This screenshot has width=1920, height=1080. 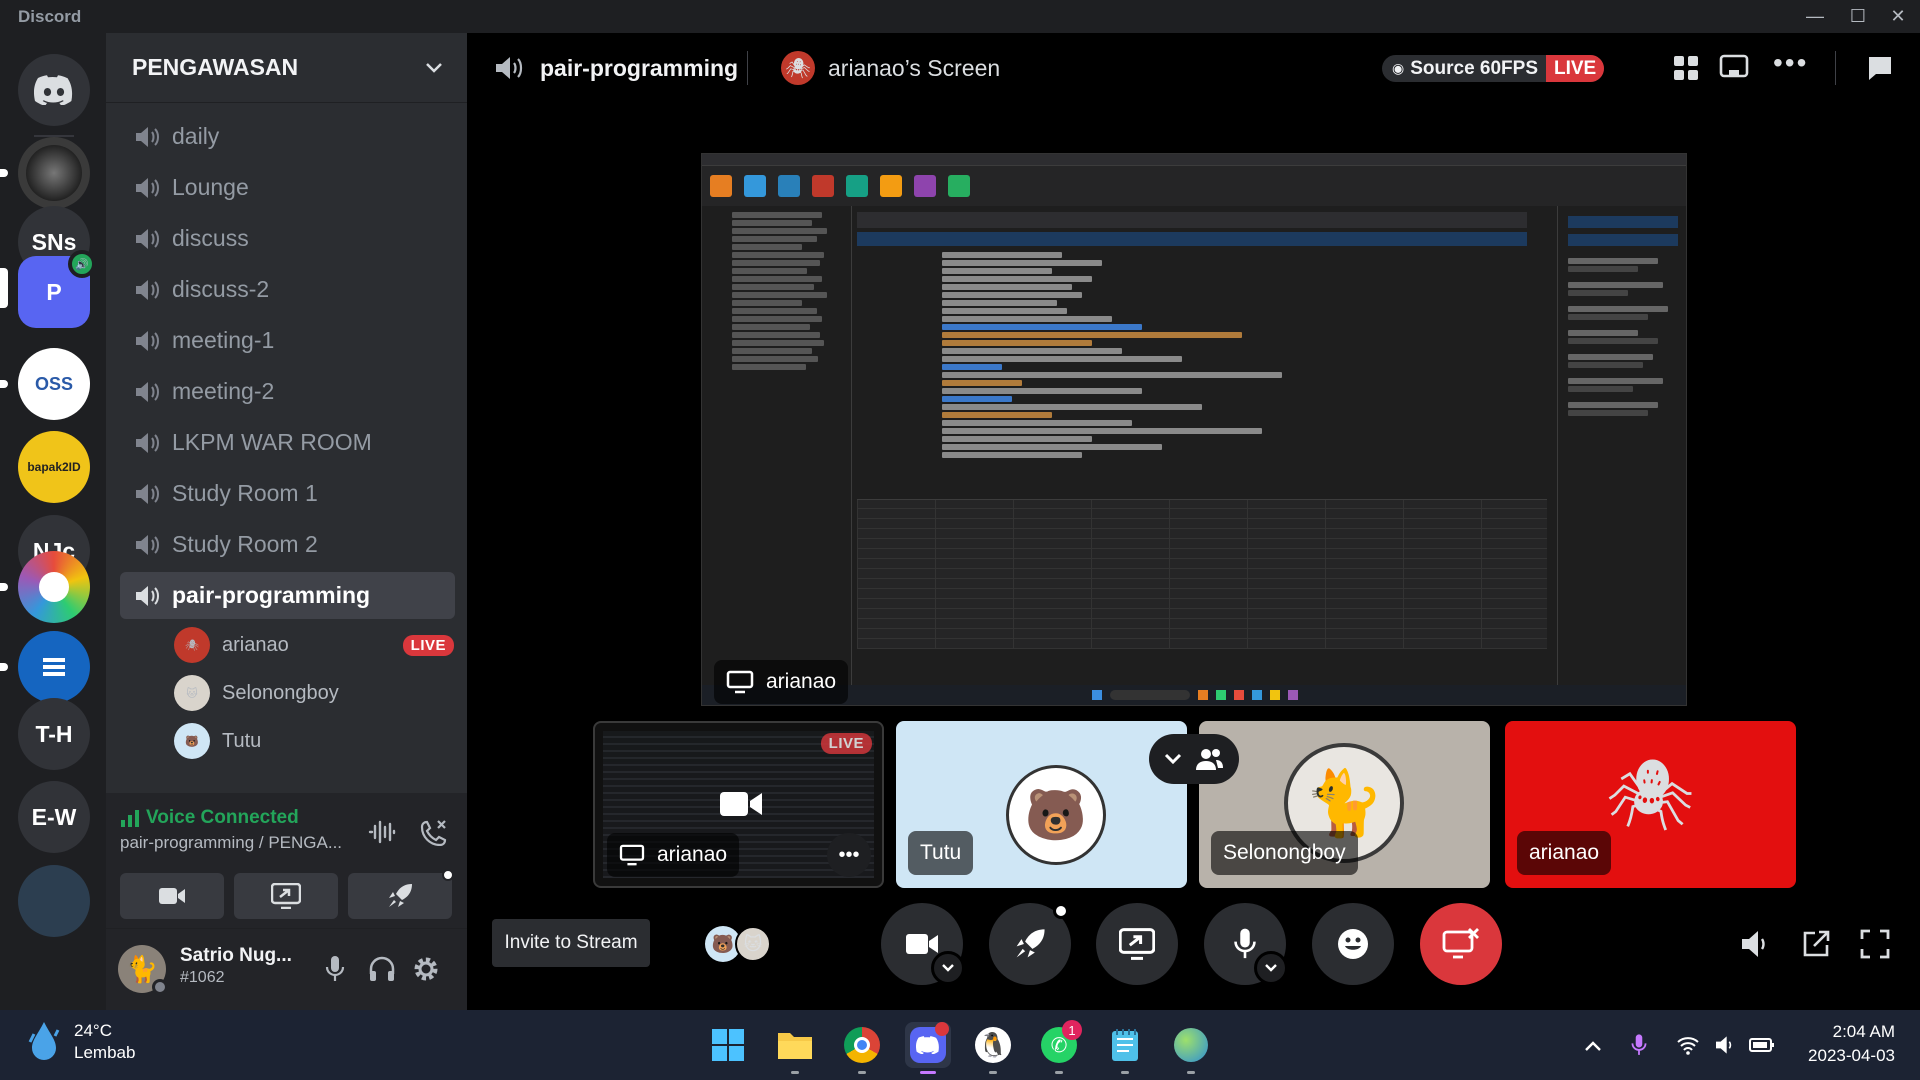 I want to click on server-icon-stack, so click(x=54, y=667).